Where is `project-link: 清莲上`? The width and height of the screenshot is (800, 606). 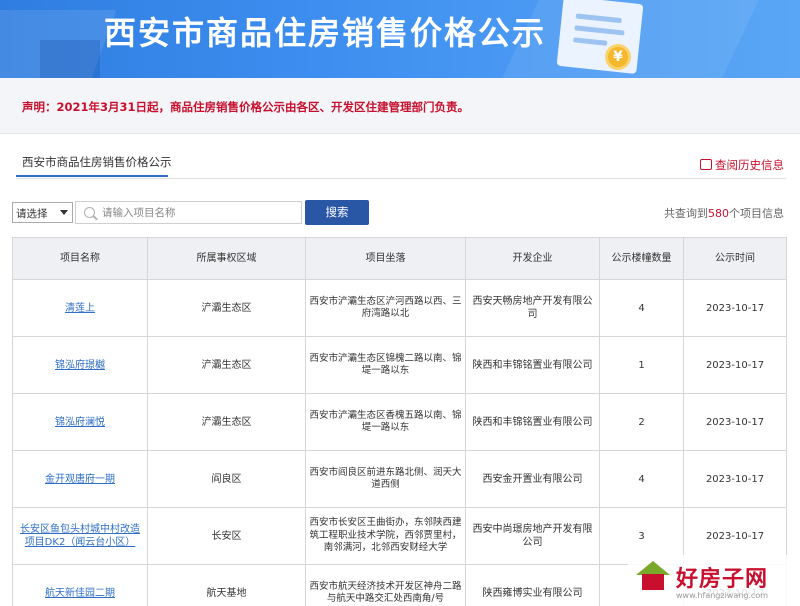 project-link: 清莲上 is located at coordinates (80, 308).